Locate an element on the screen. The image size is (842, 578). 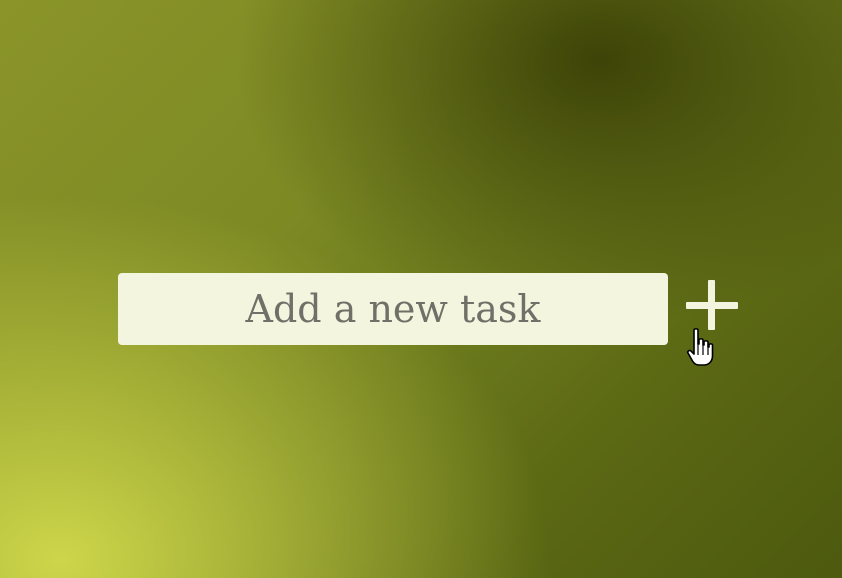
add-task-button is located at coordinates (712, 306).